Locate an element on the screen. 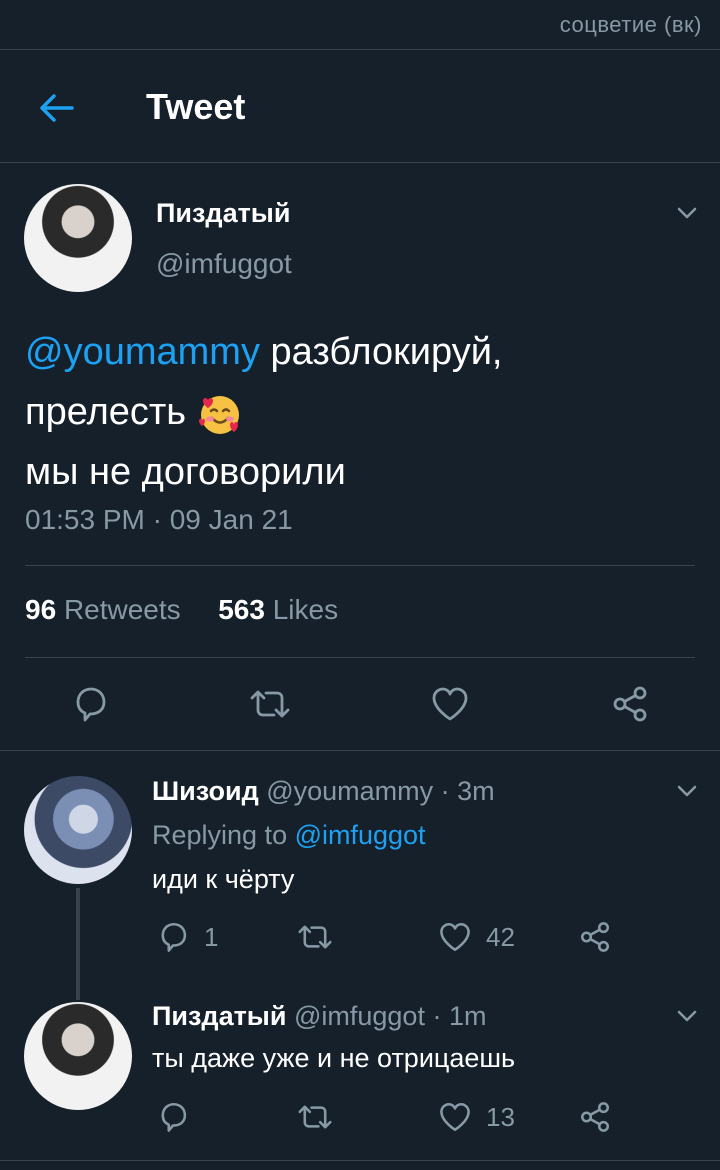 The height and width of the screenshot is (1170, 720). tweet-text-part: разблокируй, is located at coordinates (381, 352).